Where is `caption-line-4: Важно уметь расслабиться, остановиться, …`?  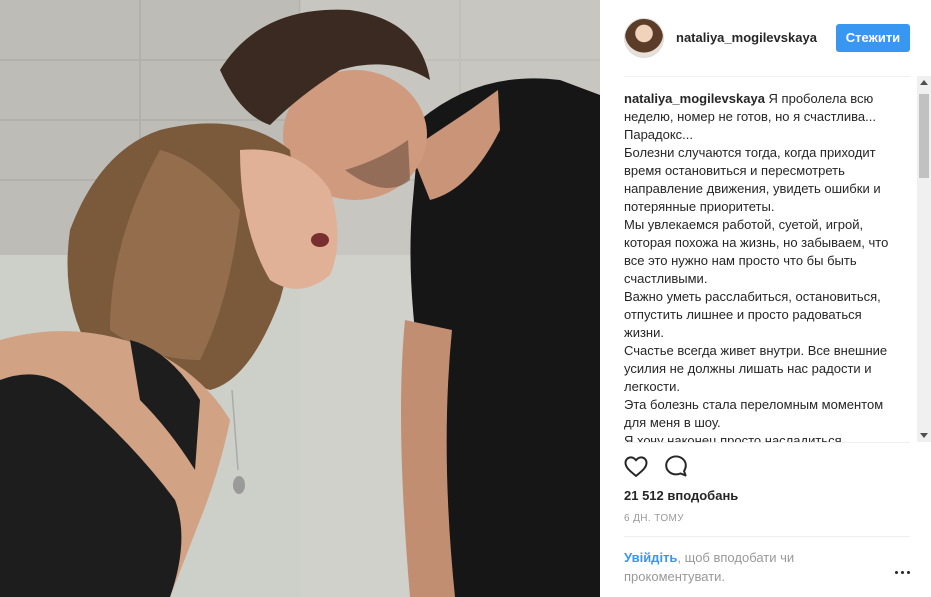
caption-line-4: Важно уметь расслабиться, остановиться, … is located at coordinates (752, 314).